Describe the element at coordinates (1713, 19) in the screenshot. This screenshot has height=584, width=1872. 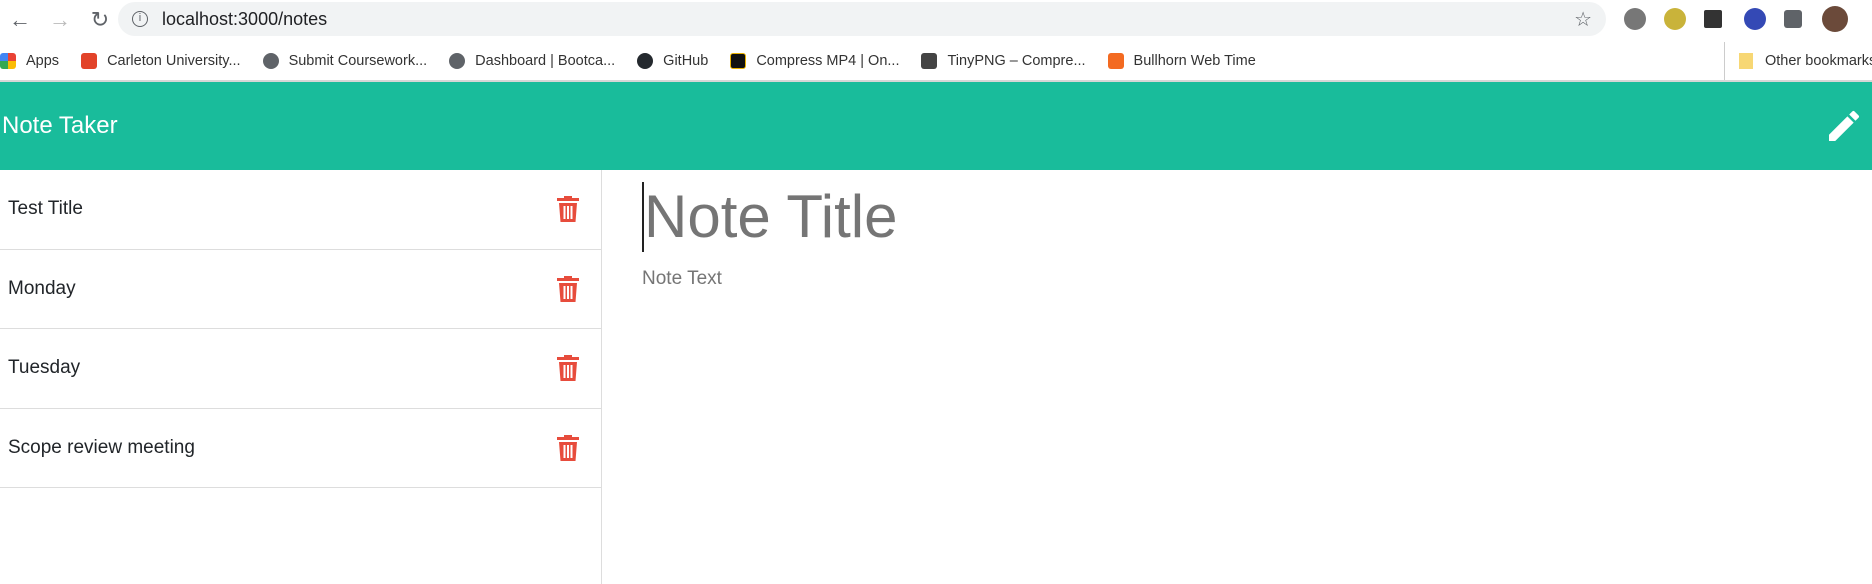
I see `grid-extension-icon` at that location.